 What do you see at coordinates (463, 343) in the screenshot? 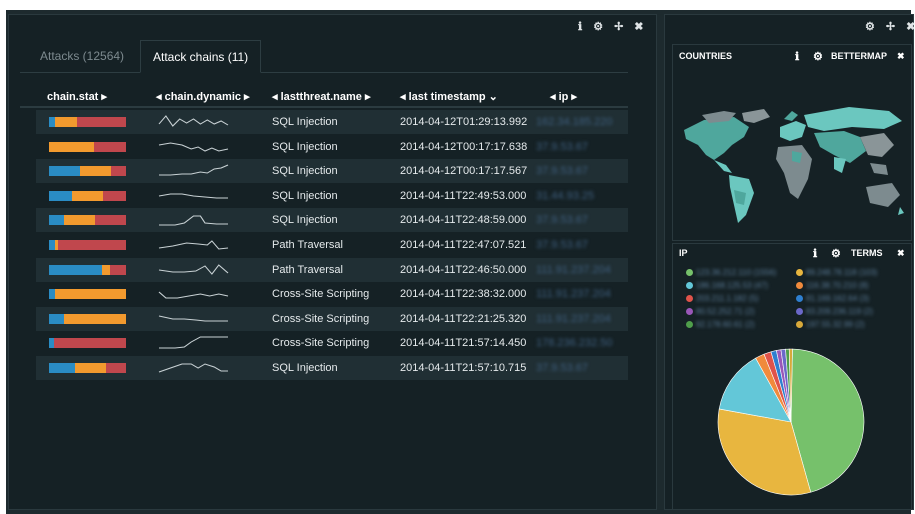
I see `timestamp: 2014-04-11T21:57:14.450` at bounding box center [463, 343].